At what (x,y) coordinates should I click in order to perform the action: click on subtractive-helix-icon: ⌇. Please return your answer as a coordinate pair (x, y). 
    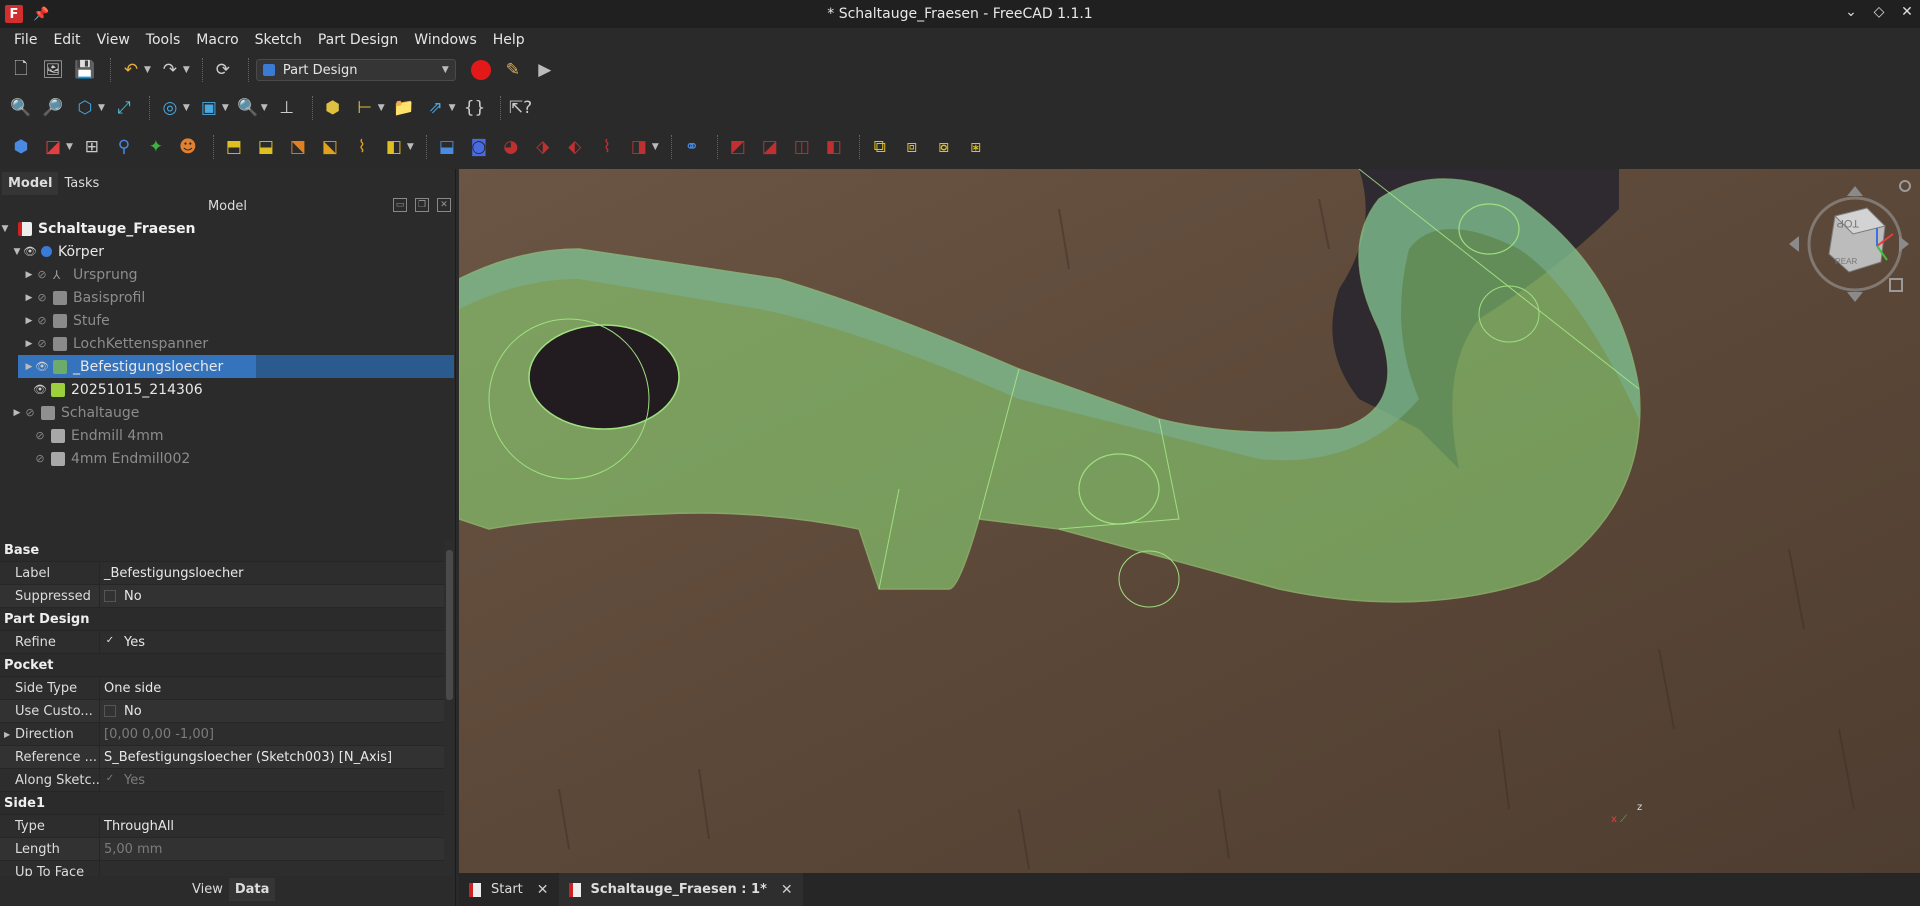
    Looking at the image, I should click on (607, 147).